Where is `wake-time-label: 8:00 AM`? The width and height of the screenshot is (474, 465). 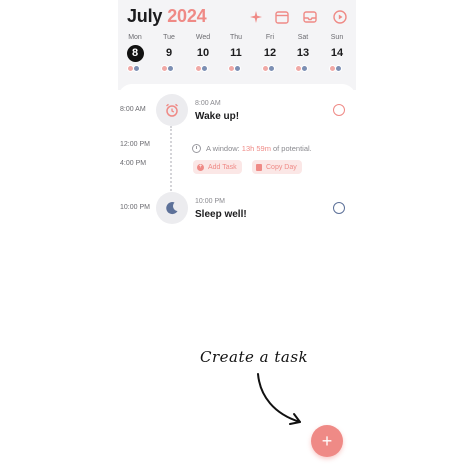 wake-time-label: 8:00 AM is located at coordinates (133, 109).